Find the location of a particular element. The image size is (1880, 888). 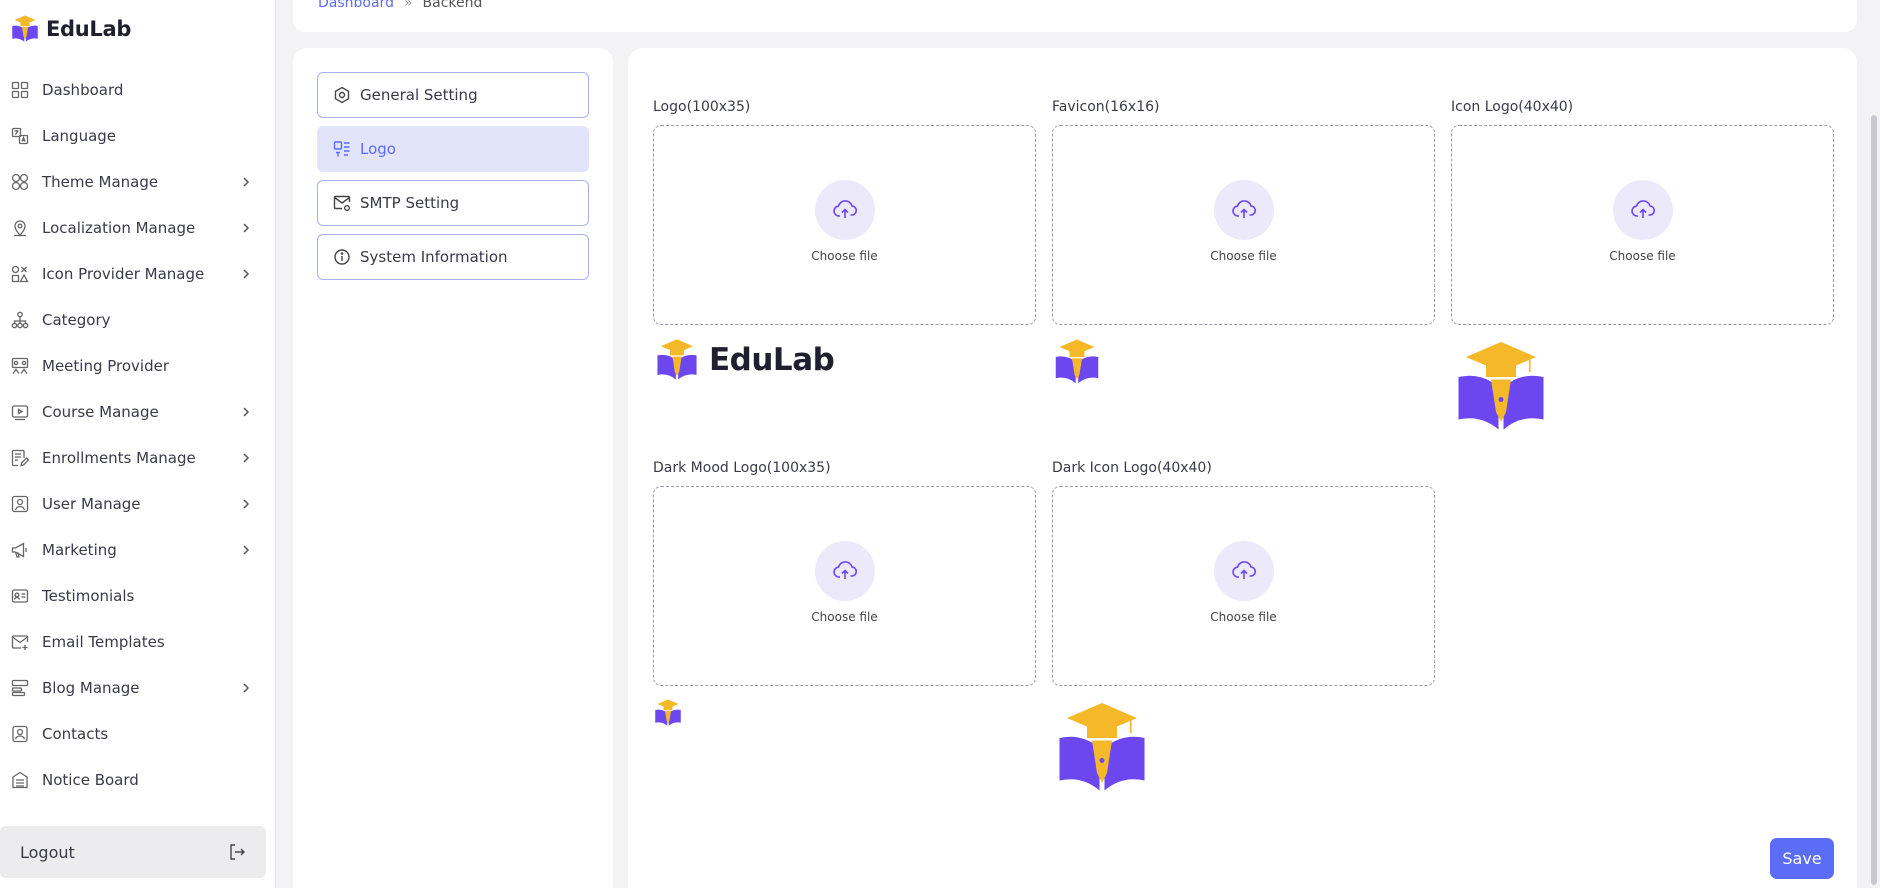

notice-icon is located at coordinates (20, 780).